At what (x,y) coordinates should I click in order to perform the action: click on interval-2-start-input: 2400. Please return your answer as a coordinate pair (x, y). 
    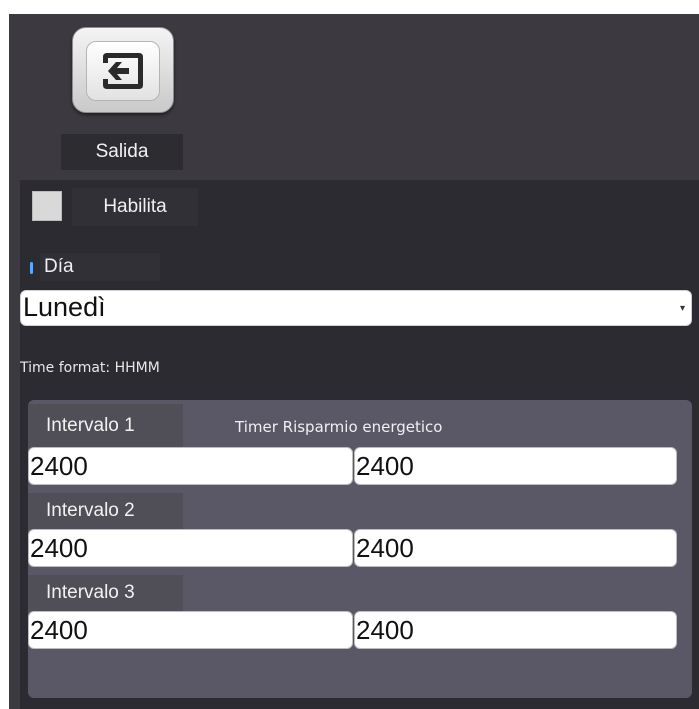
    Looking at the image, I should click on (190, 548).